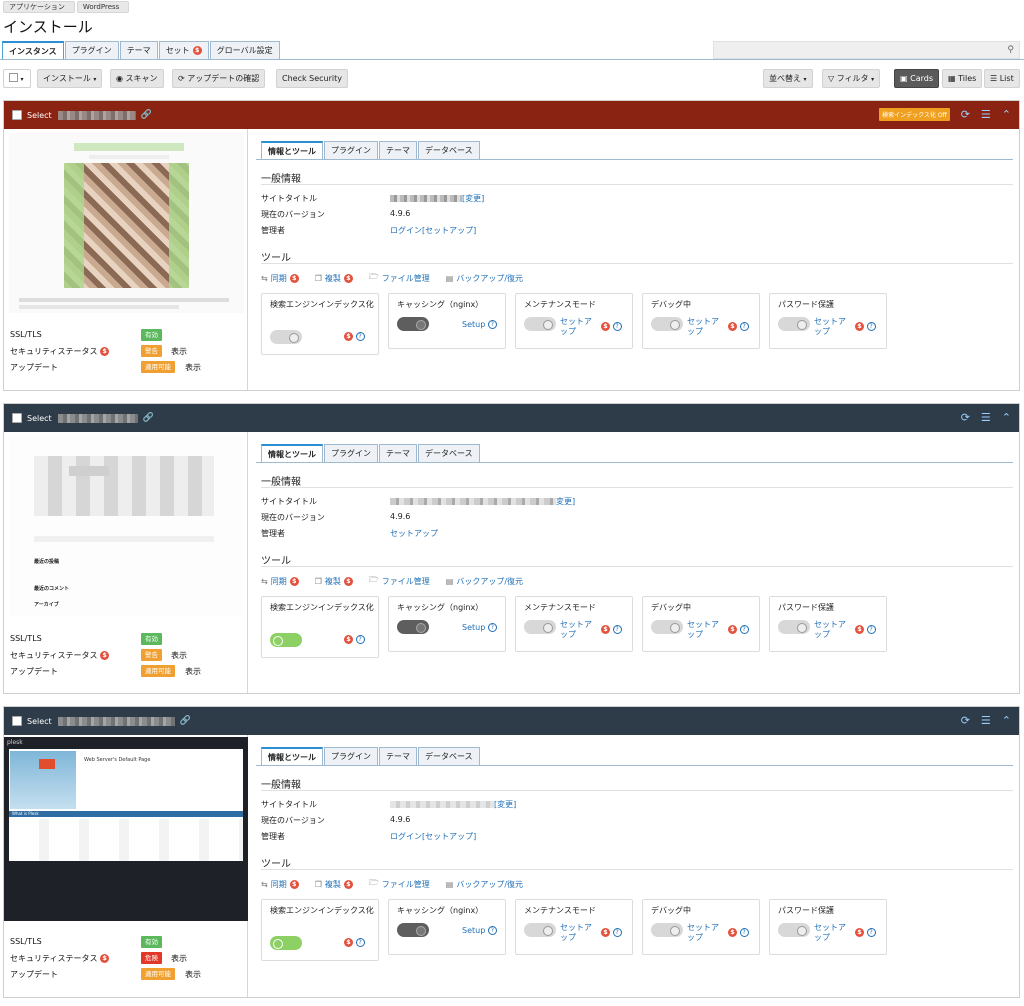 The image size is (1024, 1006). I want to click on install-button: インストール ▾, so click(70, 78).